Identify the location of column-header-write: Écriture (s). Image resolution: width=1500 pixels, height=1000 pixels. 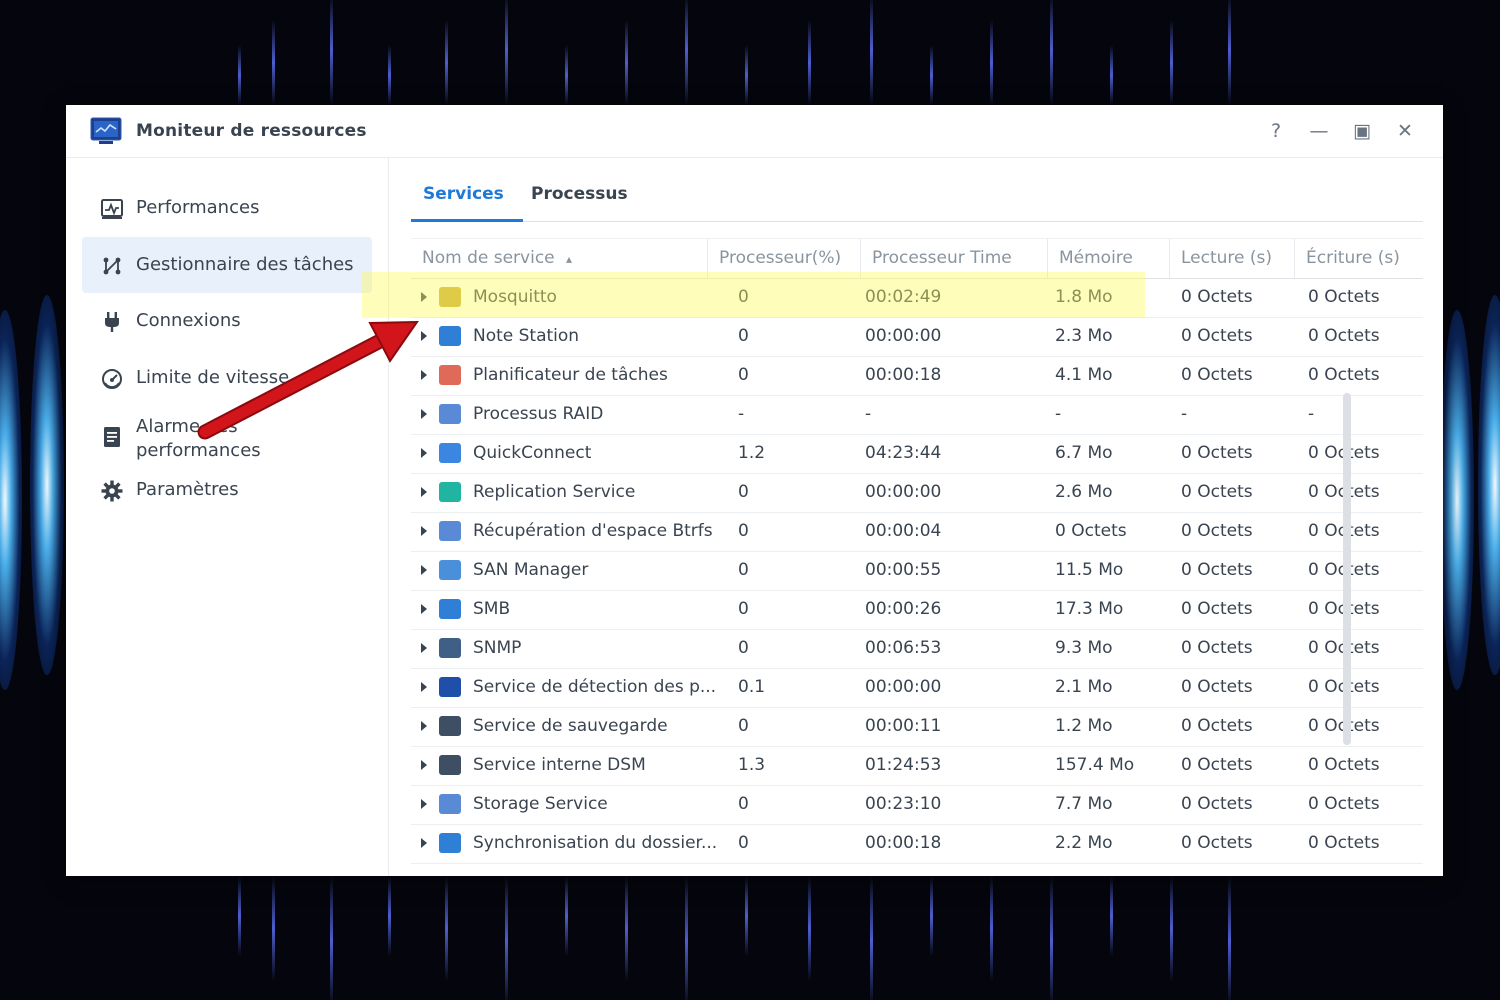
(1359, 258).